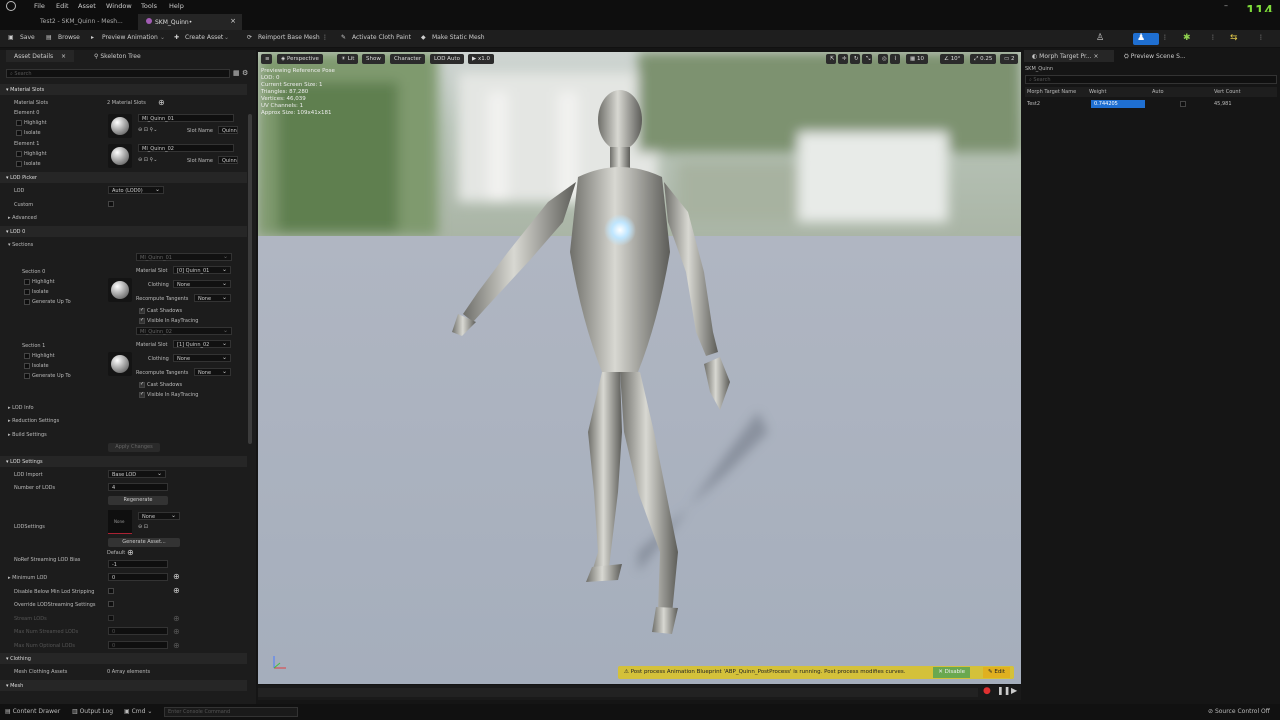  What do you see at coordinates (69, 37) in the screenshot?
I see `browse-button: Browse` at bounding box center [69, 37].